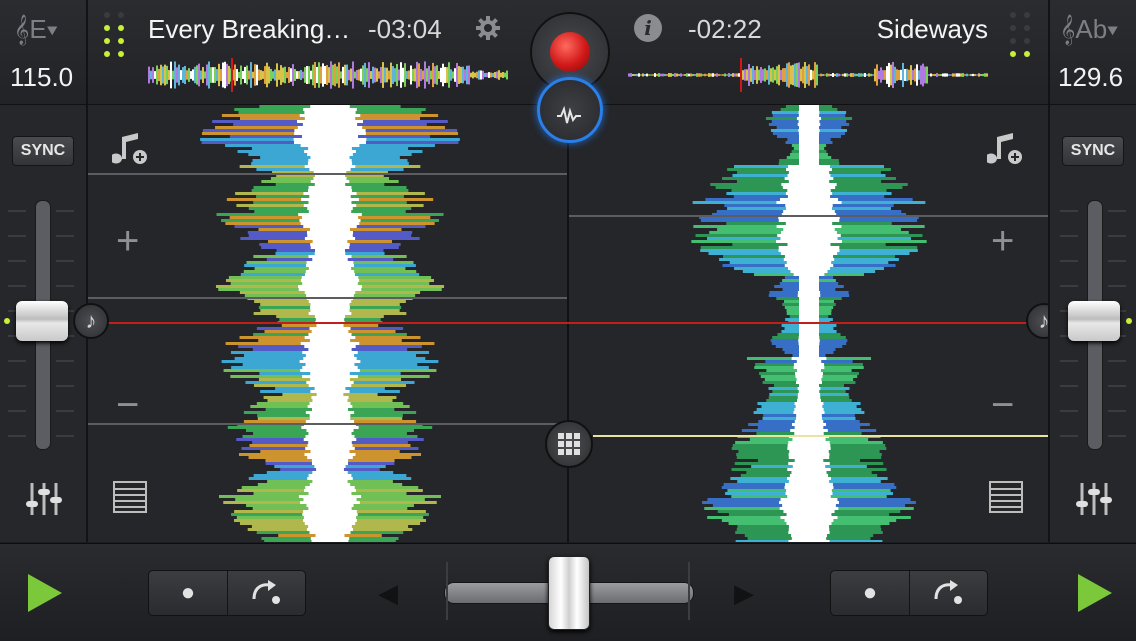 This screenshot has height=641, width=1136. Describe the element at coordinates (1020, 34) in the screenshot. I see `right-level-meter` at that location.